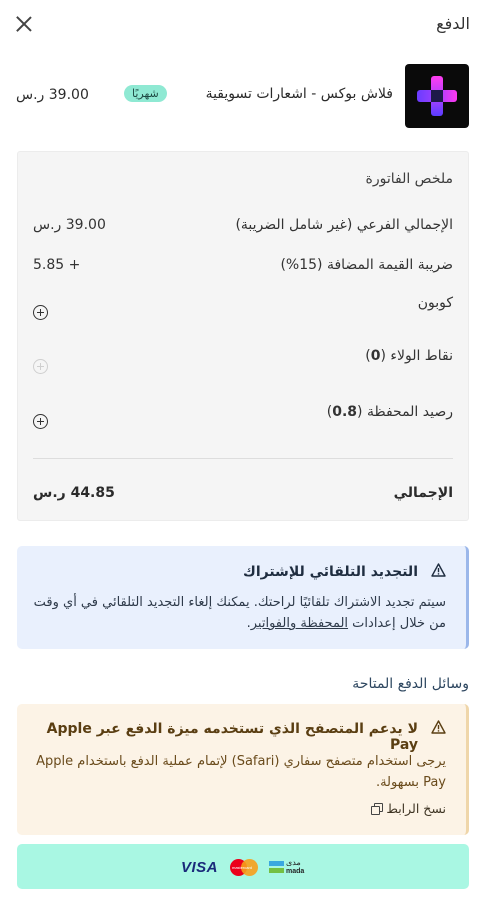  I want to click on wallet-balance-value: 0.8, so click(345, 412).